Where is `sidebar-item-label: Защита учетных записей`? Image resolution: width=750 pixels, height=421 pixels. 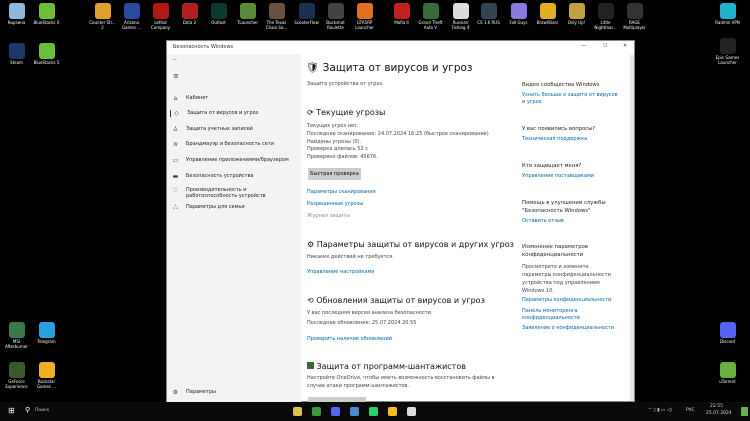
sidebar-item-label: Защита учетных записей is located at coordinates (219, 129).